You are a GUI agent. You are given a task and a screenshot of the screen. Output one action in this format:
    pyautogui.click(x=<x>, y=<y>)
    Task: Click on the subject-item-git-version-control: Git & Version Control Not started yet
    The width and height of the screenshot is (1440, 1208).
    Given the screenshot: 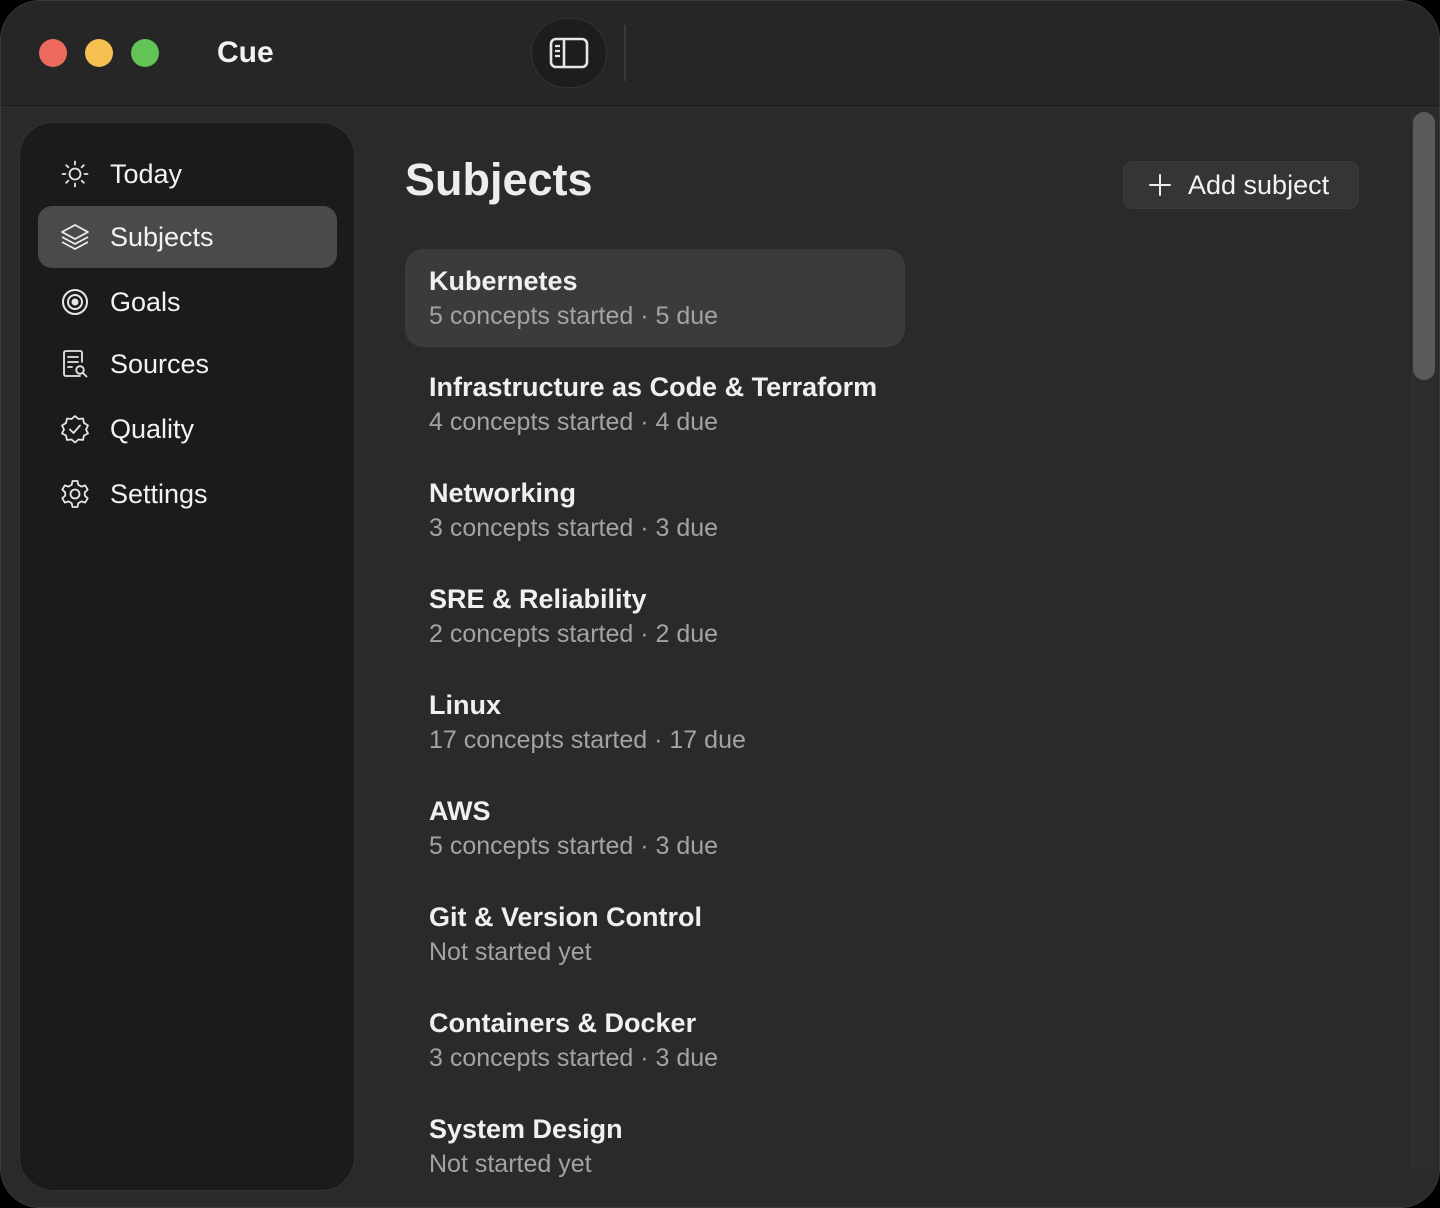 What is the action you would take?
    pyautogui.click(x=655, y=934)
    